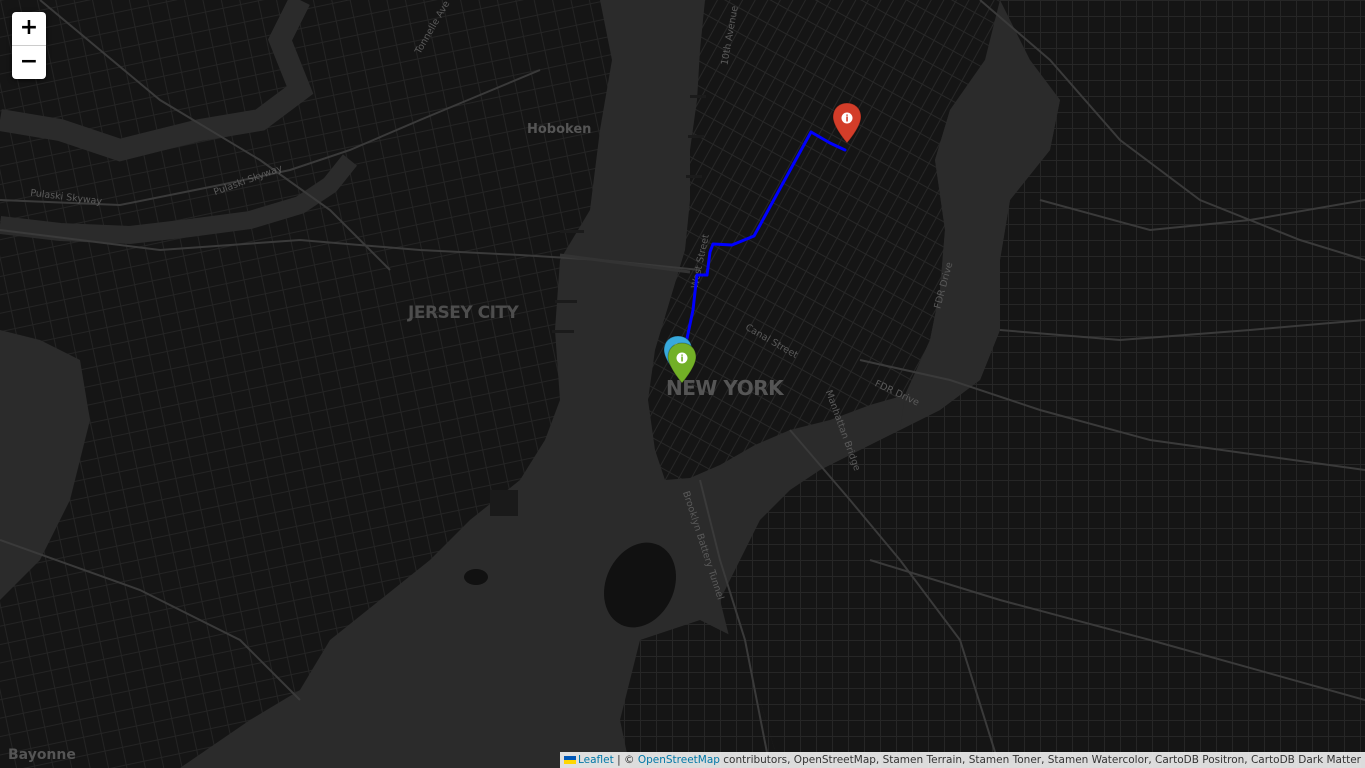  Describe the element at coordinates (679, 760) in the screenshot. I see `openstreetmap-link: OpenStreetMap` at that location.